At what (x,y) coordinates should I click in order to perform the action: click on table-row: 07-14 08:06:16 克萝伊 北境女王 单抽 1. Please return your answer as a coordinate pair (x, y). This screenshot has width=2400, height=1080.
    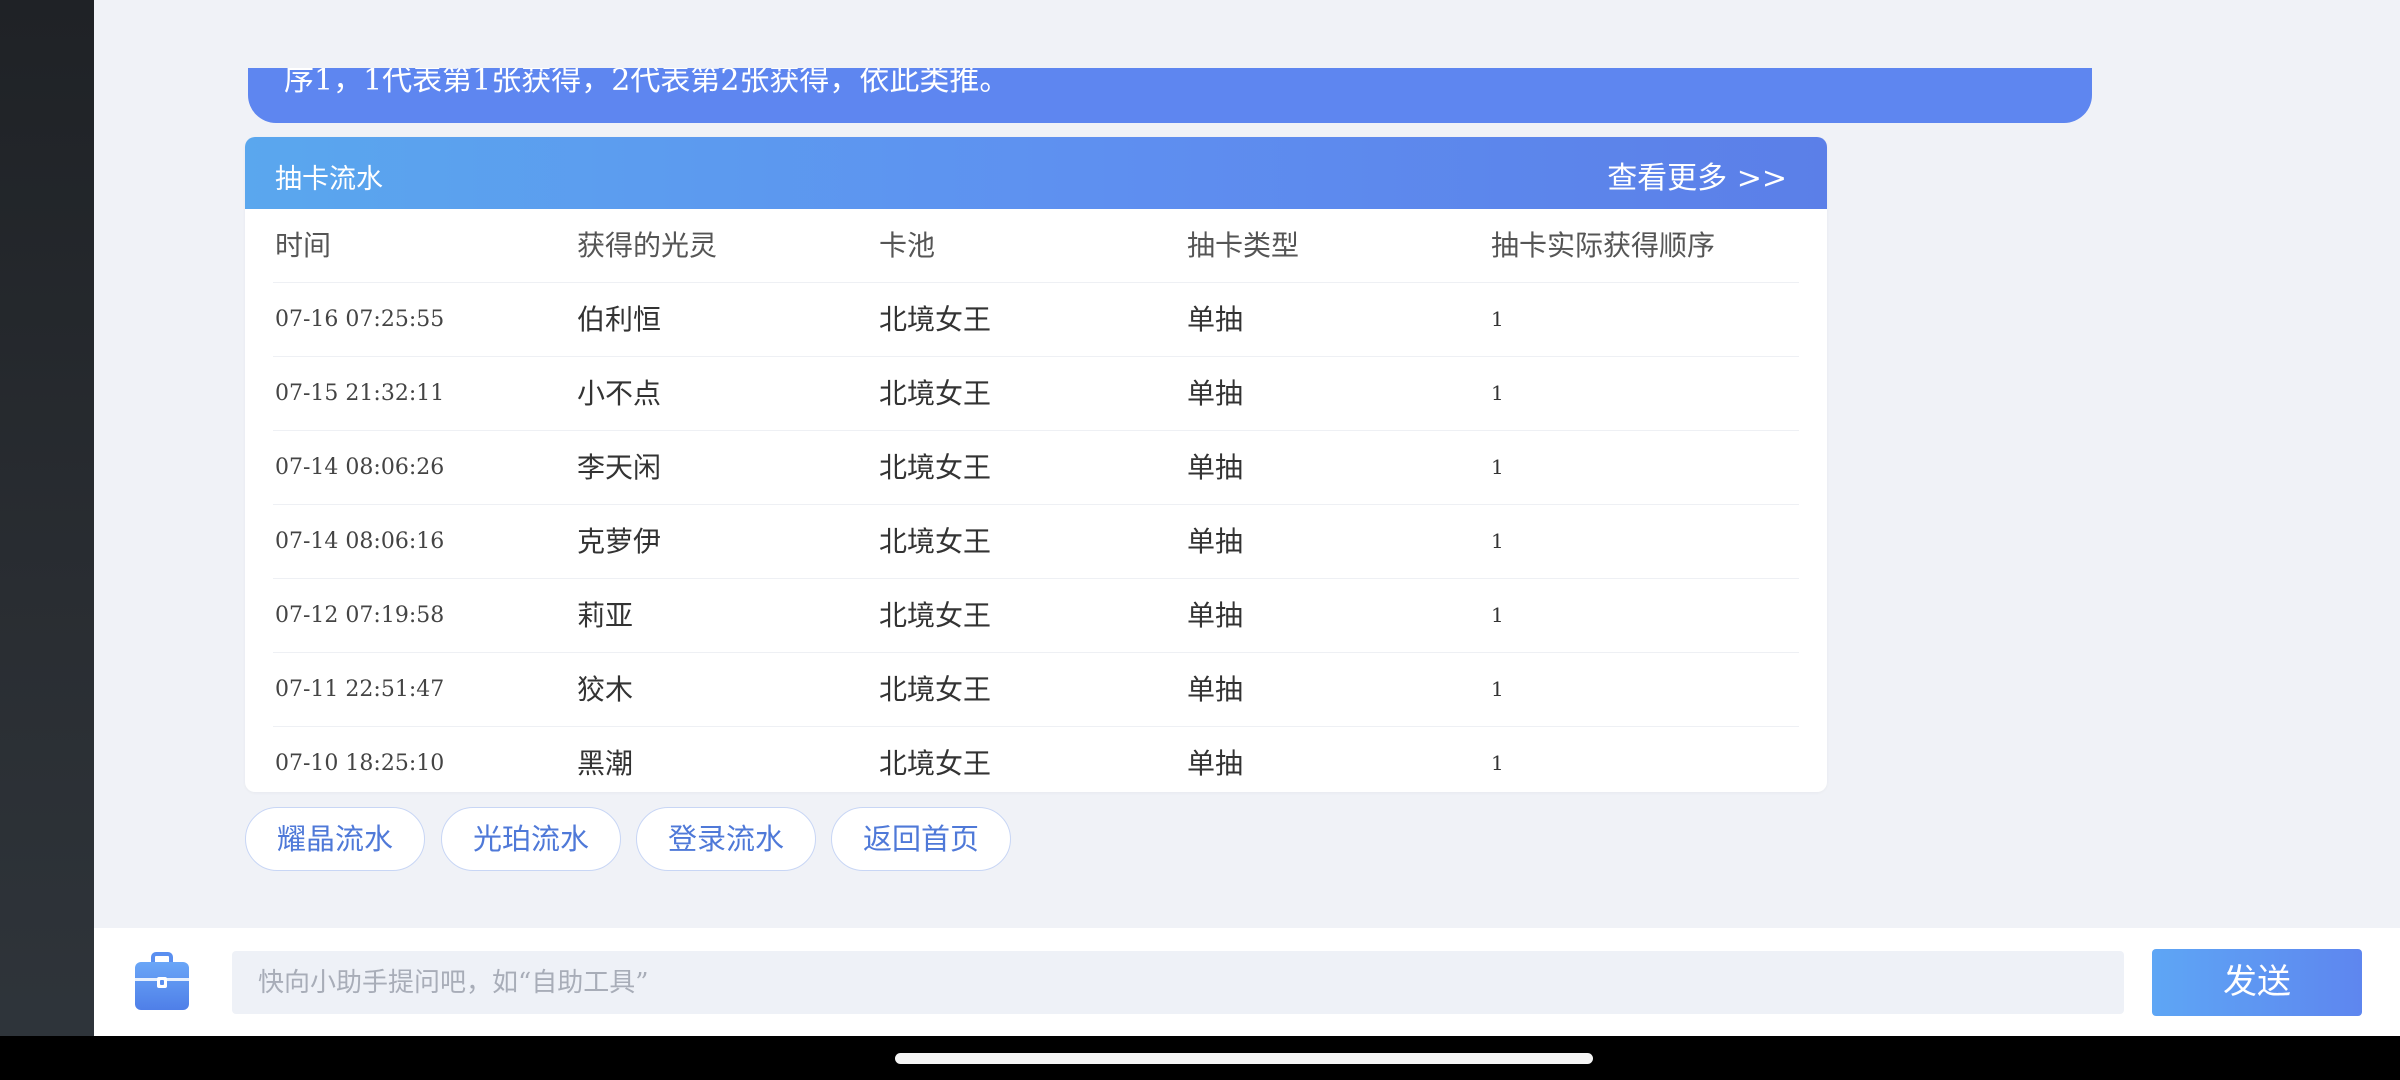
    Looking at the image, I should click on (1036, 542).